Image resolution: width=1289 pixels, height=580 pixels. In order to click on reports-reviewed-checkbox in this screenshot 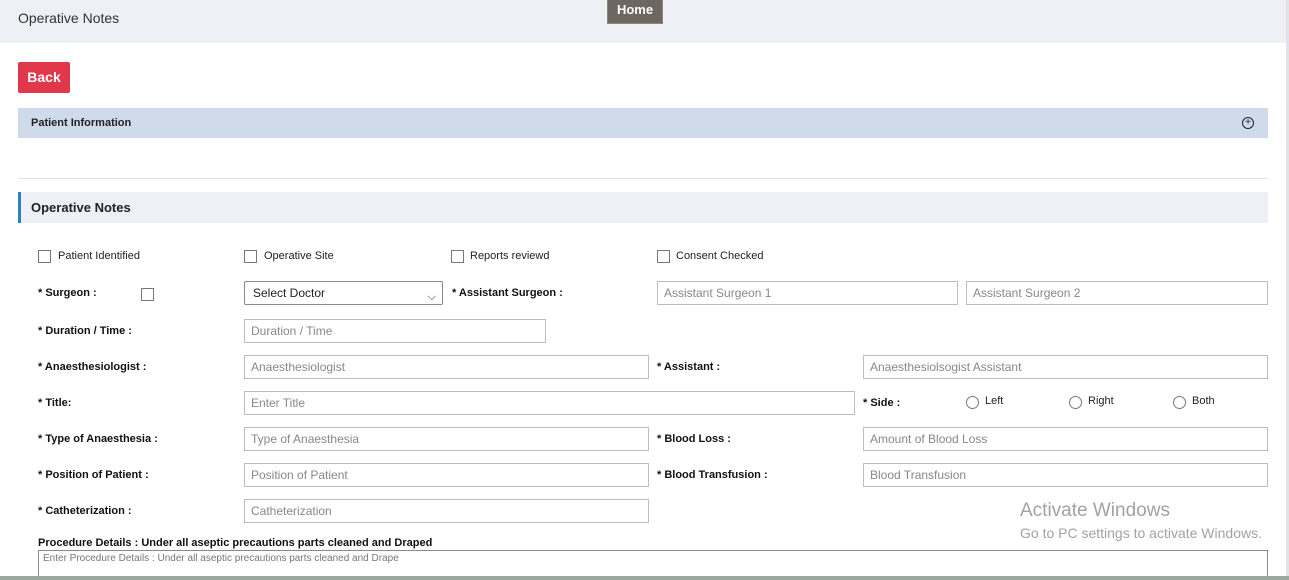, I will do `click(457, 256)`.